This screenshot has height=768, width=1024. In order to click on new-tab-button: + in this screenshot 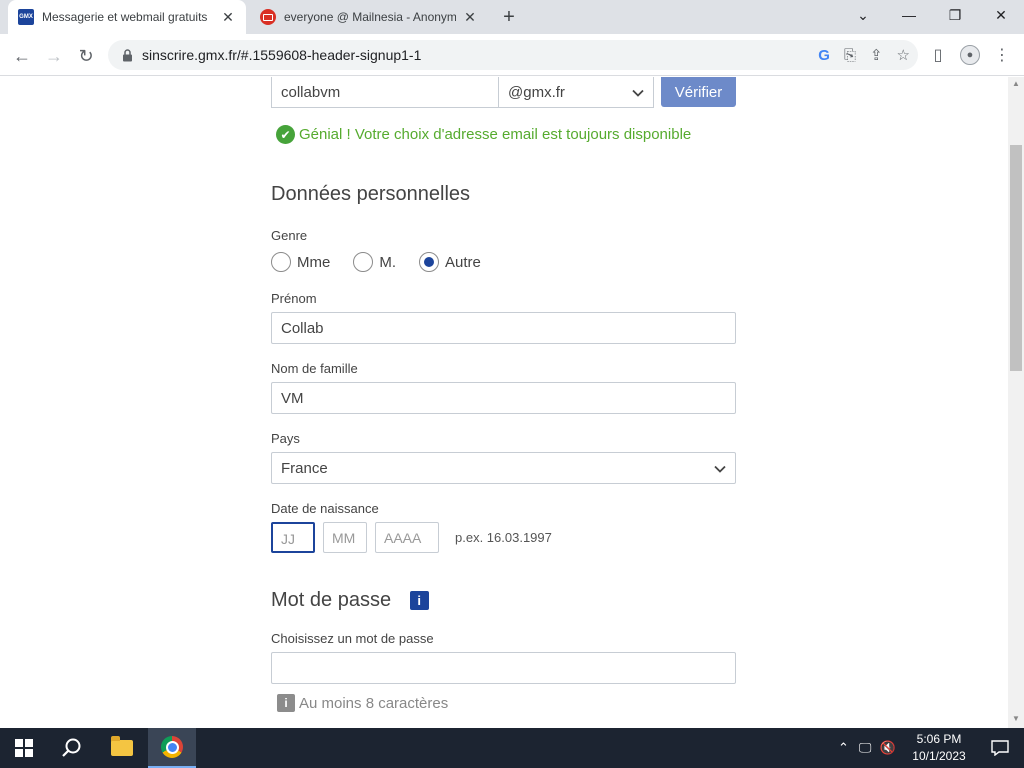, I will do `click(509, 17)`.